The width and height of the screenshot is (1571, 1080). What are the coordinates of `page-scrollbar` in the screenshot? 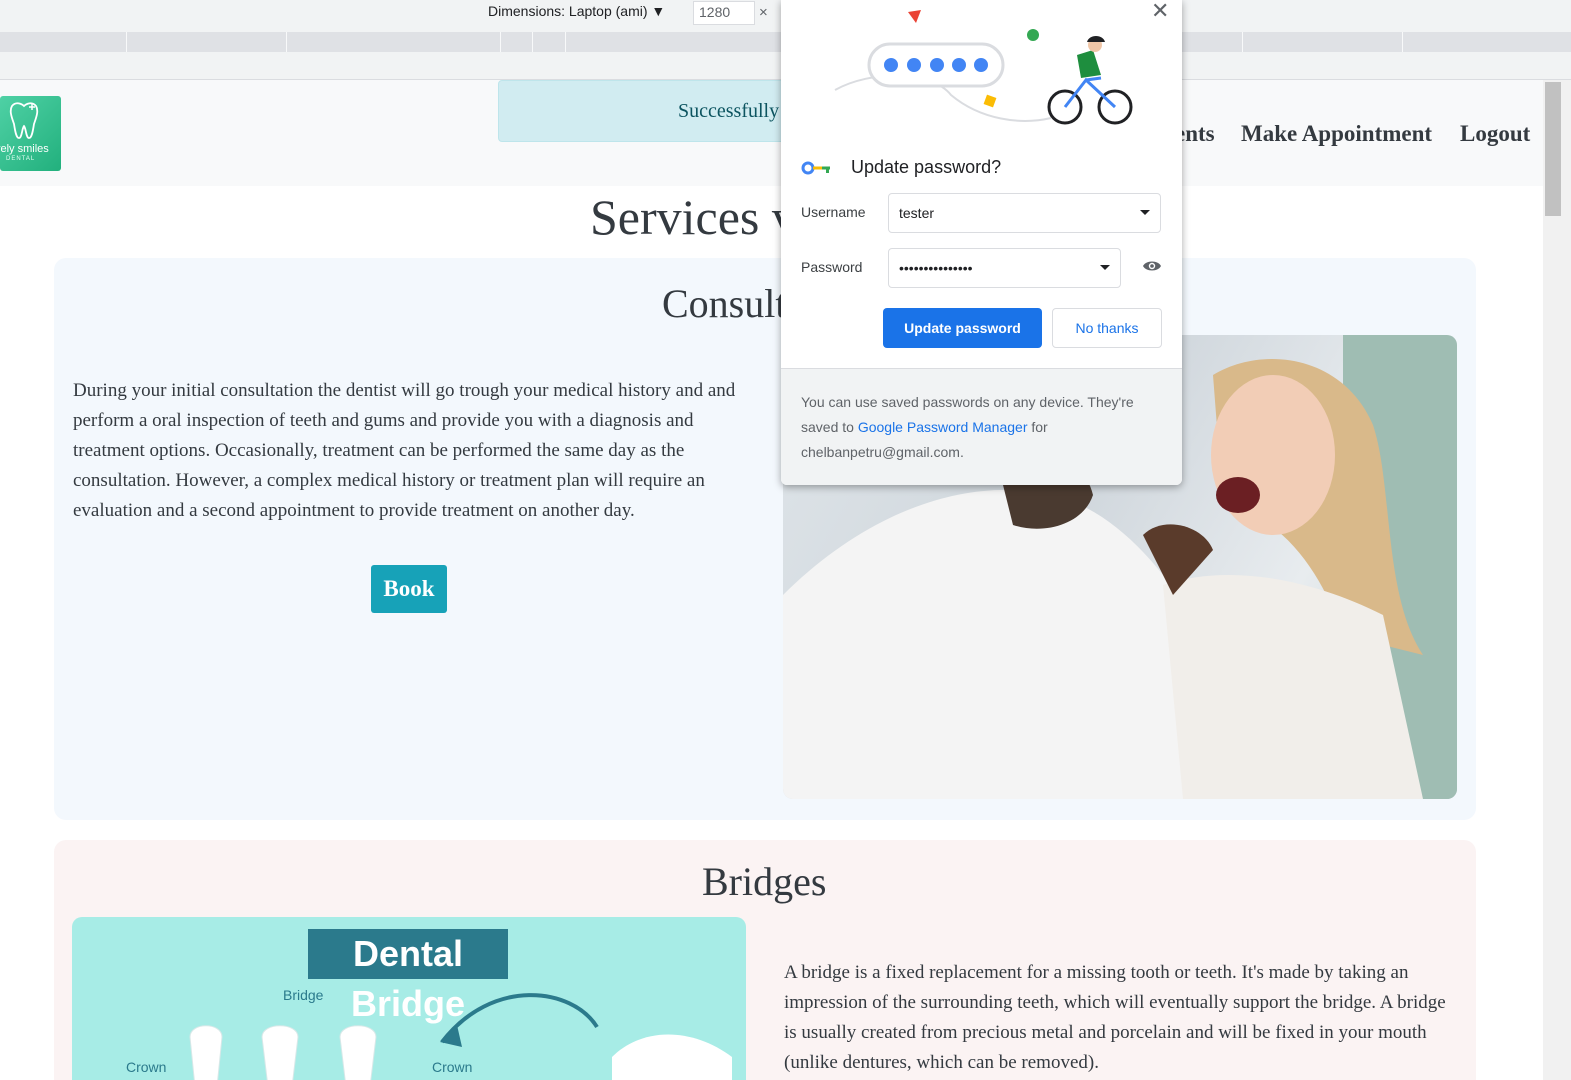 It's located at (1557, 580).